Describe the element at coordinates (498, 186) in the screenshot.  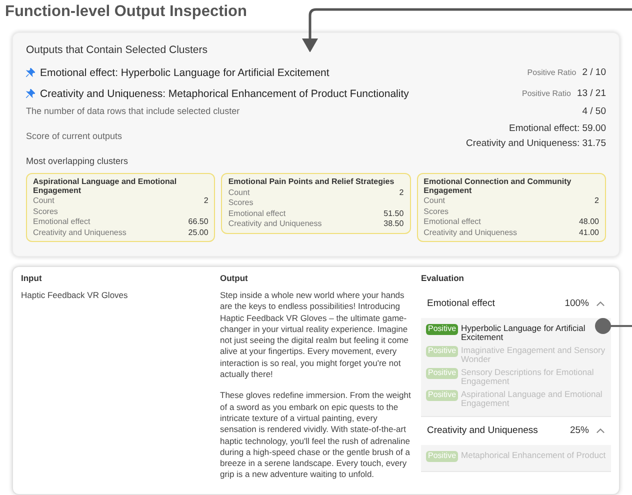
I see `cluster-title: Emotional Connection and Community Engagement` at that location.